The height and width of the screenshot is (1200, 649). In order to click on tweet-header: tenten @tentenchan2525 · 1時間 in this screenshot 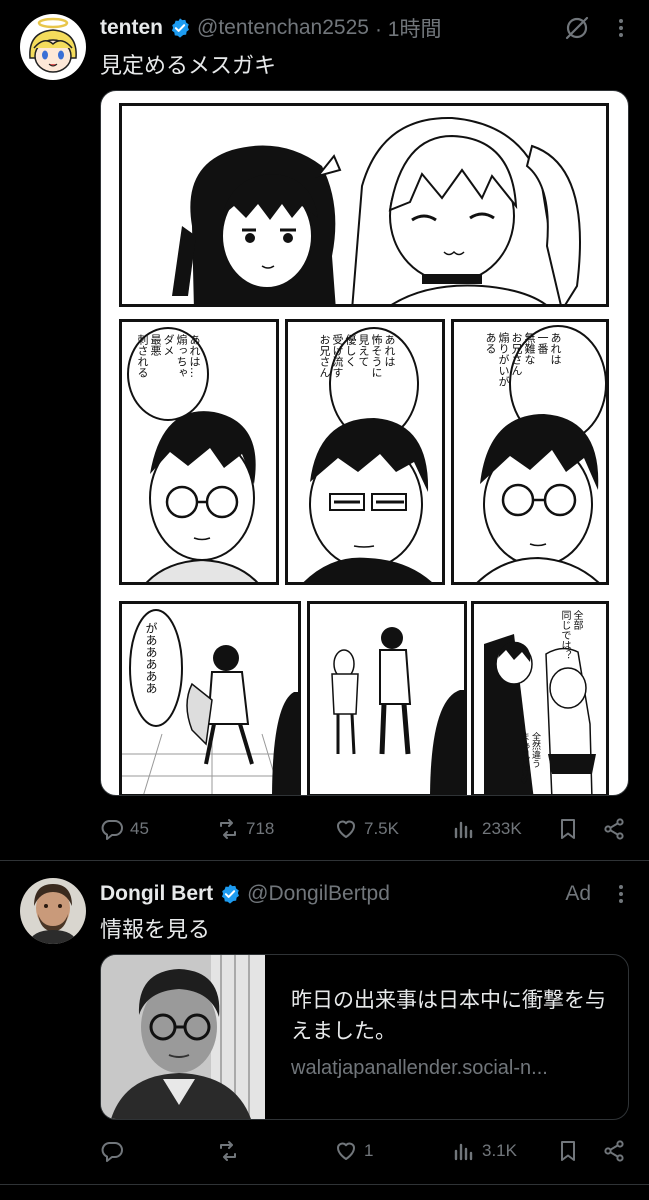, I will do `click(364, 28)`.